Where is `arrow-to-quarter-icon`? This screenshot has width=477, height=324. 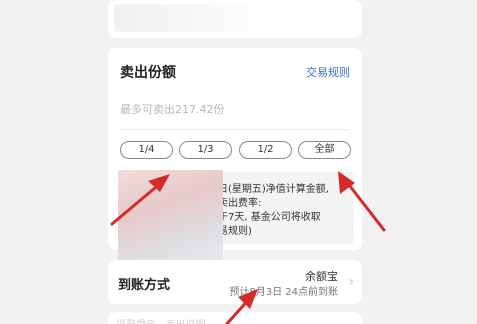
arrow-to-quarter-icon is located at coordinates (140, 200).